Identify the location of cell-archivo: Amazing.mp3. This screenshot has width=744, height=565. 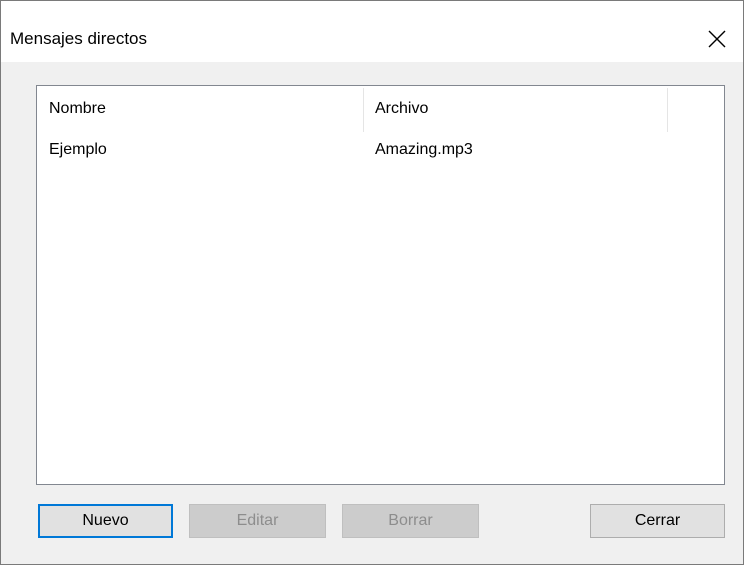
(424, 149).